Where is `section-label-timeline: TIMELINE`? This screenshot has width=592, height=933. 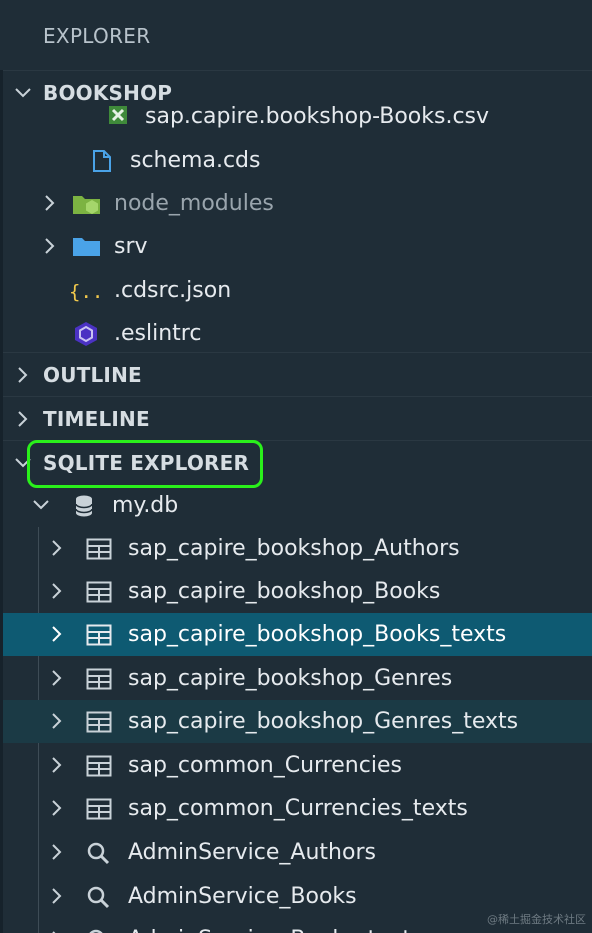 section-label-timeline: TIMELINE is located at coordinates (96, 419).